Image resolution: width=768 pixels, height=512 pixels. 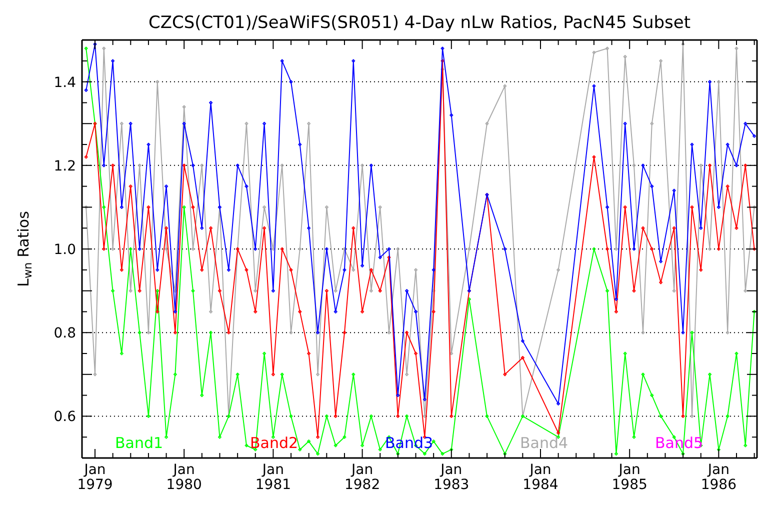 I want to click on tick-label: 1980, so click(x=184, y=485).